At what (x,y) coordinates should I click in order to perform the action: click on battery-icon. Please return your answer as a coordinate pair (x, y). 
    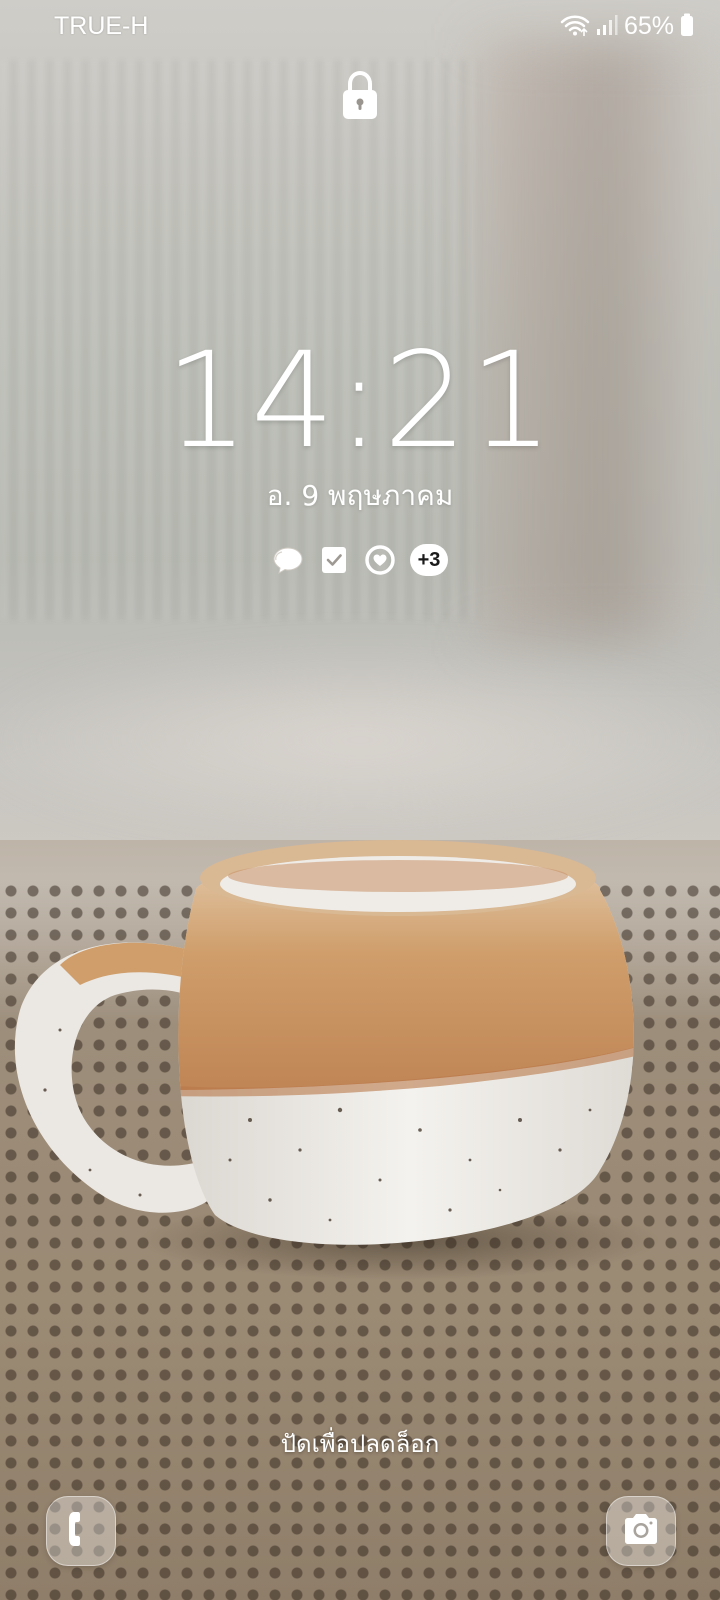
    Looking at the image, I should click on (687, 27).